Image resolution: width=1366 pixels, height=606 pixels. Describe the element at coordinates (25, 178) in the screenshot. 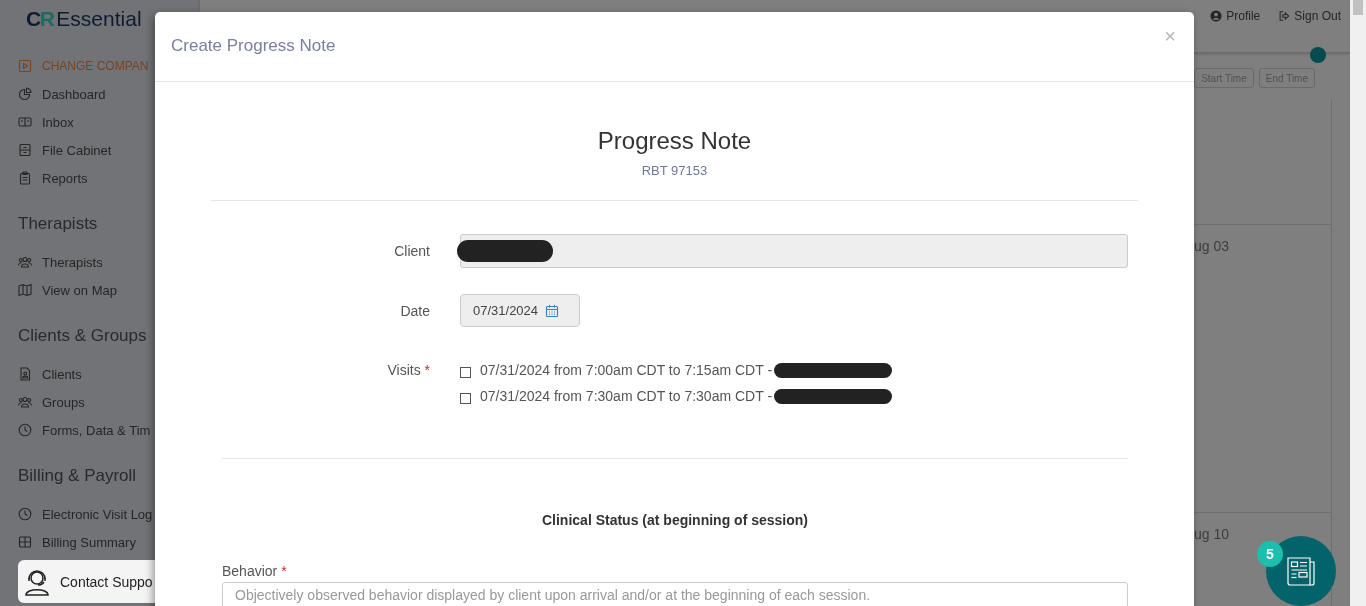

I see `clipboard-icon` at that location.